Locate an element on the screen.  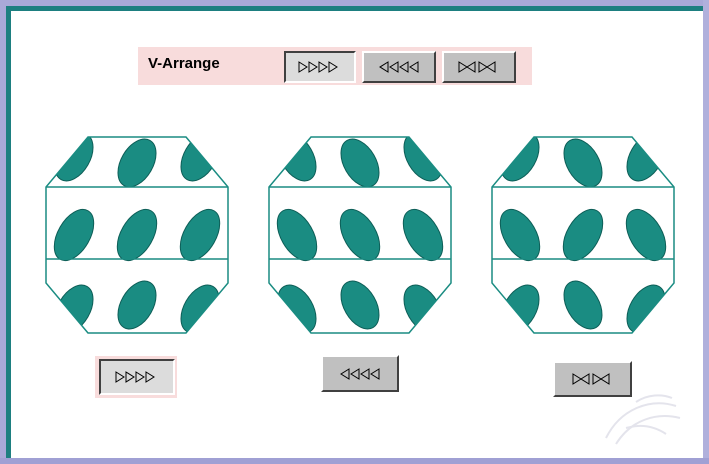
hexagon-preview-bowtie is located at coordinates (583, 235).